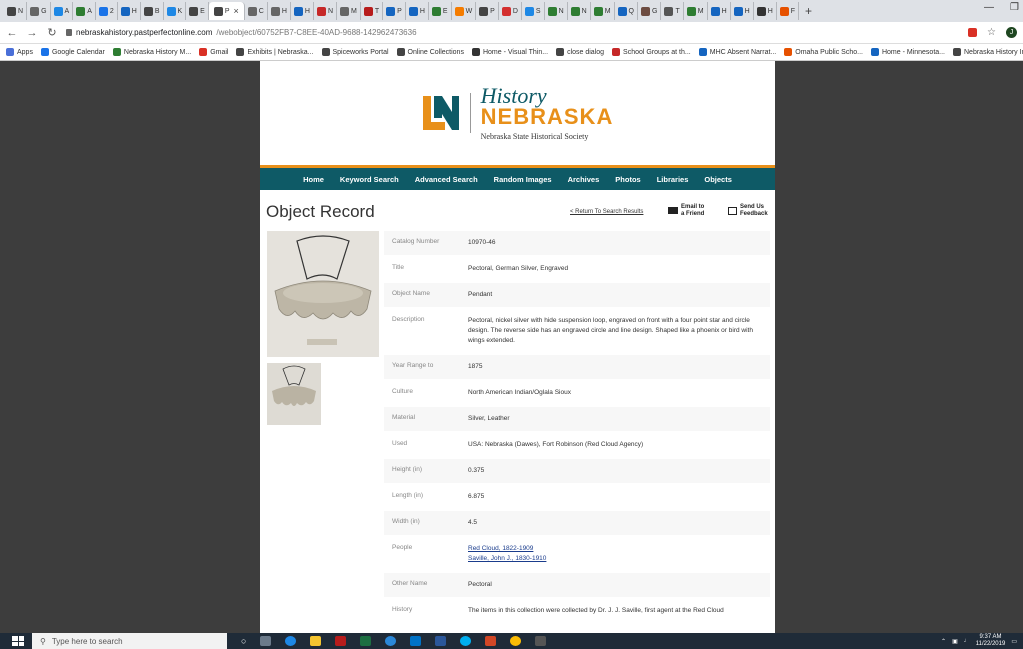  What do you see at coordinates (748, 210) in the screenshot?
I see `send-feedback-button: Send Us Feedback` at bounding box center [748, 210].